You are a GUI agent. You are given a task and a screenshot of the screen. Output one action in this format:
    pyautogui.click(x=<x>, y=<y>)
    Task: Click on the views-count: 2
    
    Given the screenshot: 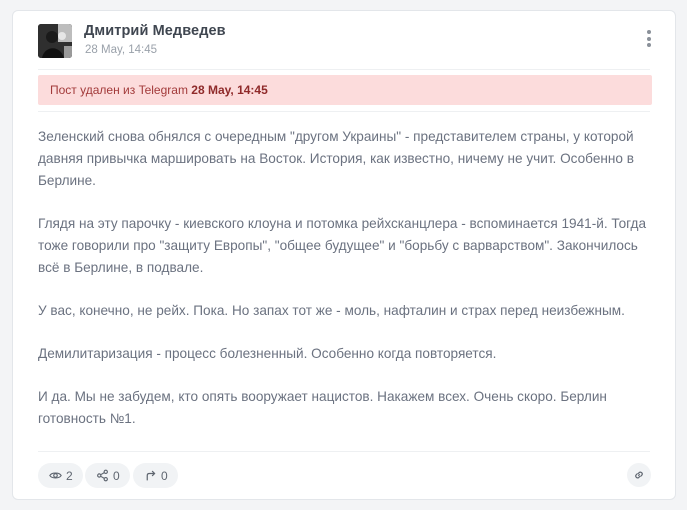 What is the action you would take?
    pyautogui.click(x=69, y=475)
    